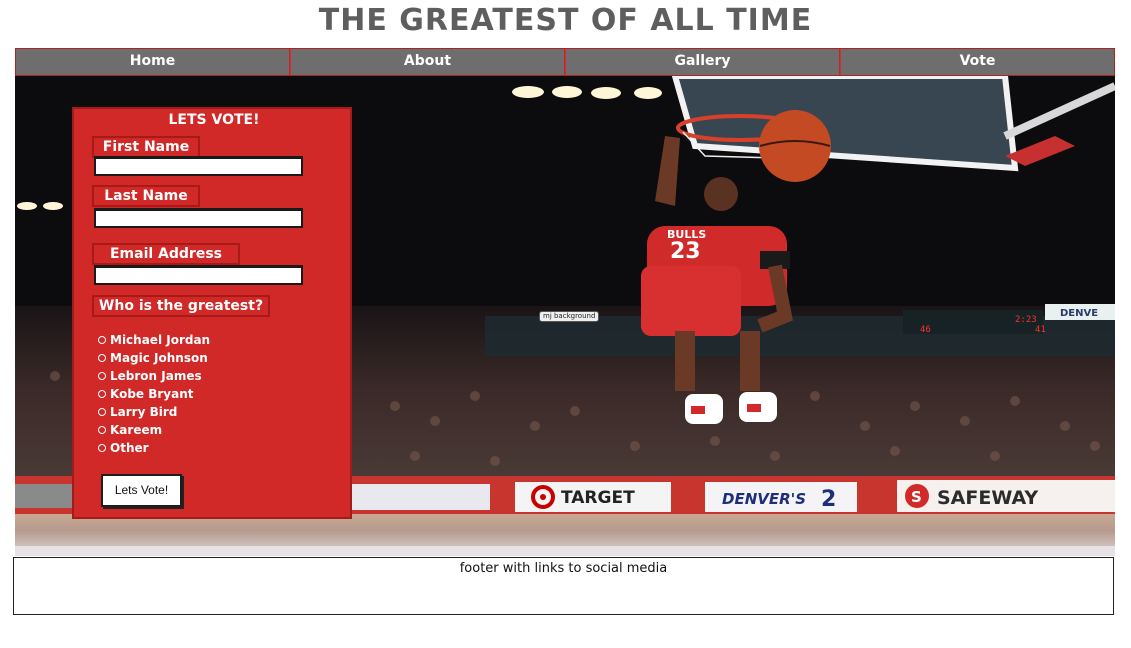  I want to click on option-label: Magic Johnson, so click(159, 358).